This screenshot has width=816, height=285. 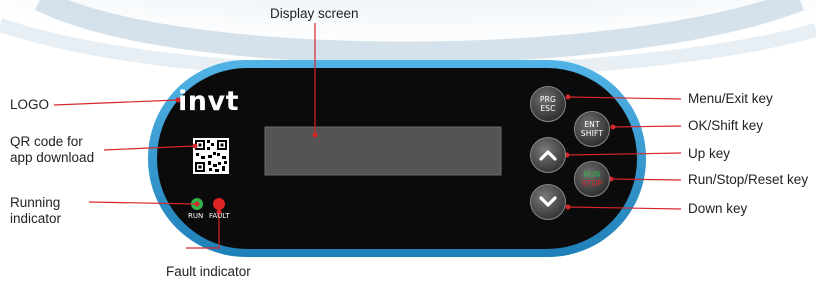 I want to click on callout-running-line1: Running, so click(x=35, y=202).